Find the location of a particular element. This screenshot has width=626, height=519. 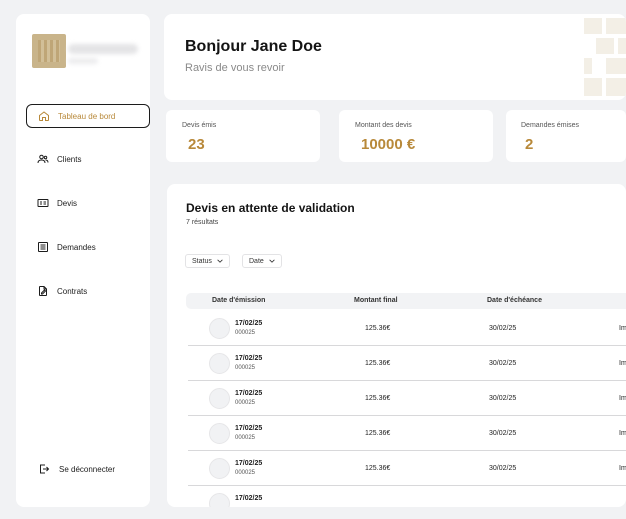

status-filter-label: Status is located at coordinates (202, 261).